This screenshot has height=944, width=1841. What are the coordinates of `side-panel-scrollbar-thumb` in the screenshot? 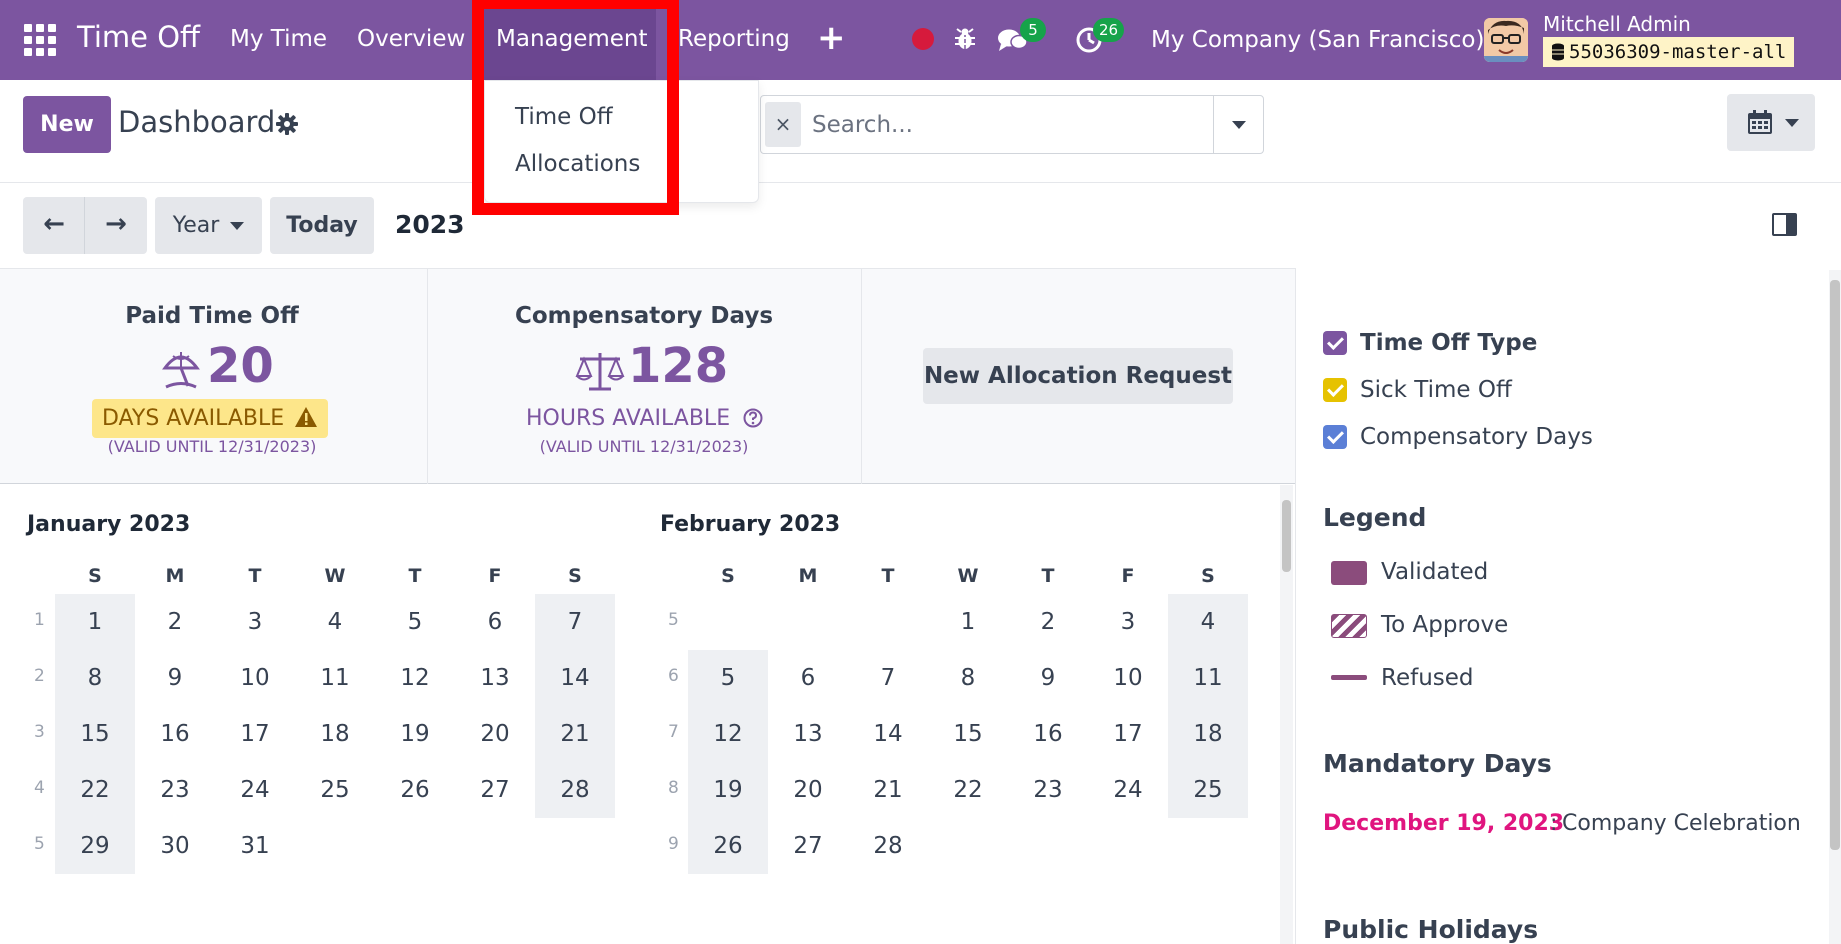 It's located at (1835, 565).